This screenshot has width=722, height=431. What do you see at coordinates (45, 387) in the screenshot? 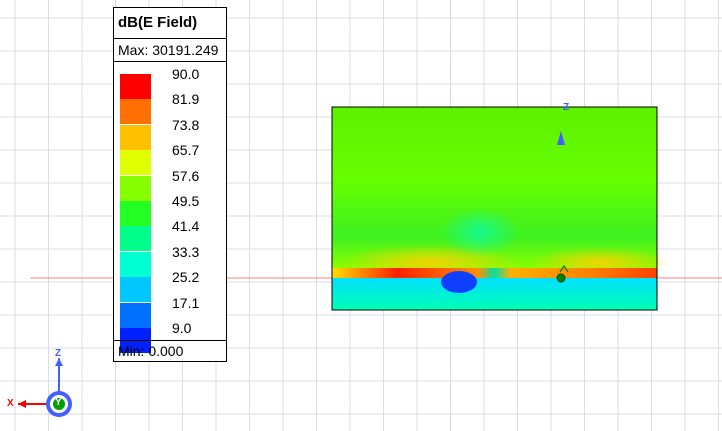
I see `orientation-triad-icon` at bounding box center [45, 387].